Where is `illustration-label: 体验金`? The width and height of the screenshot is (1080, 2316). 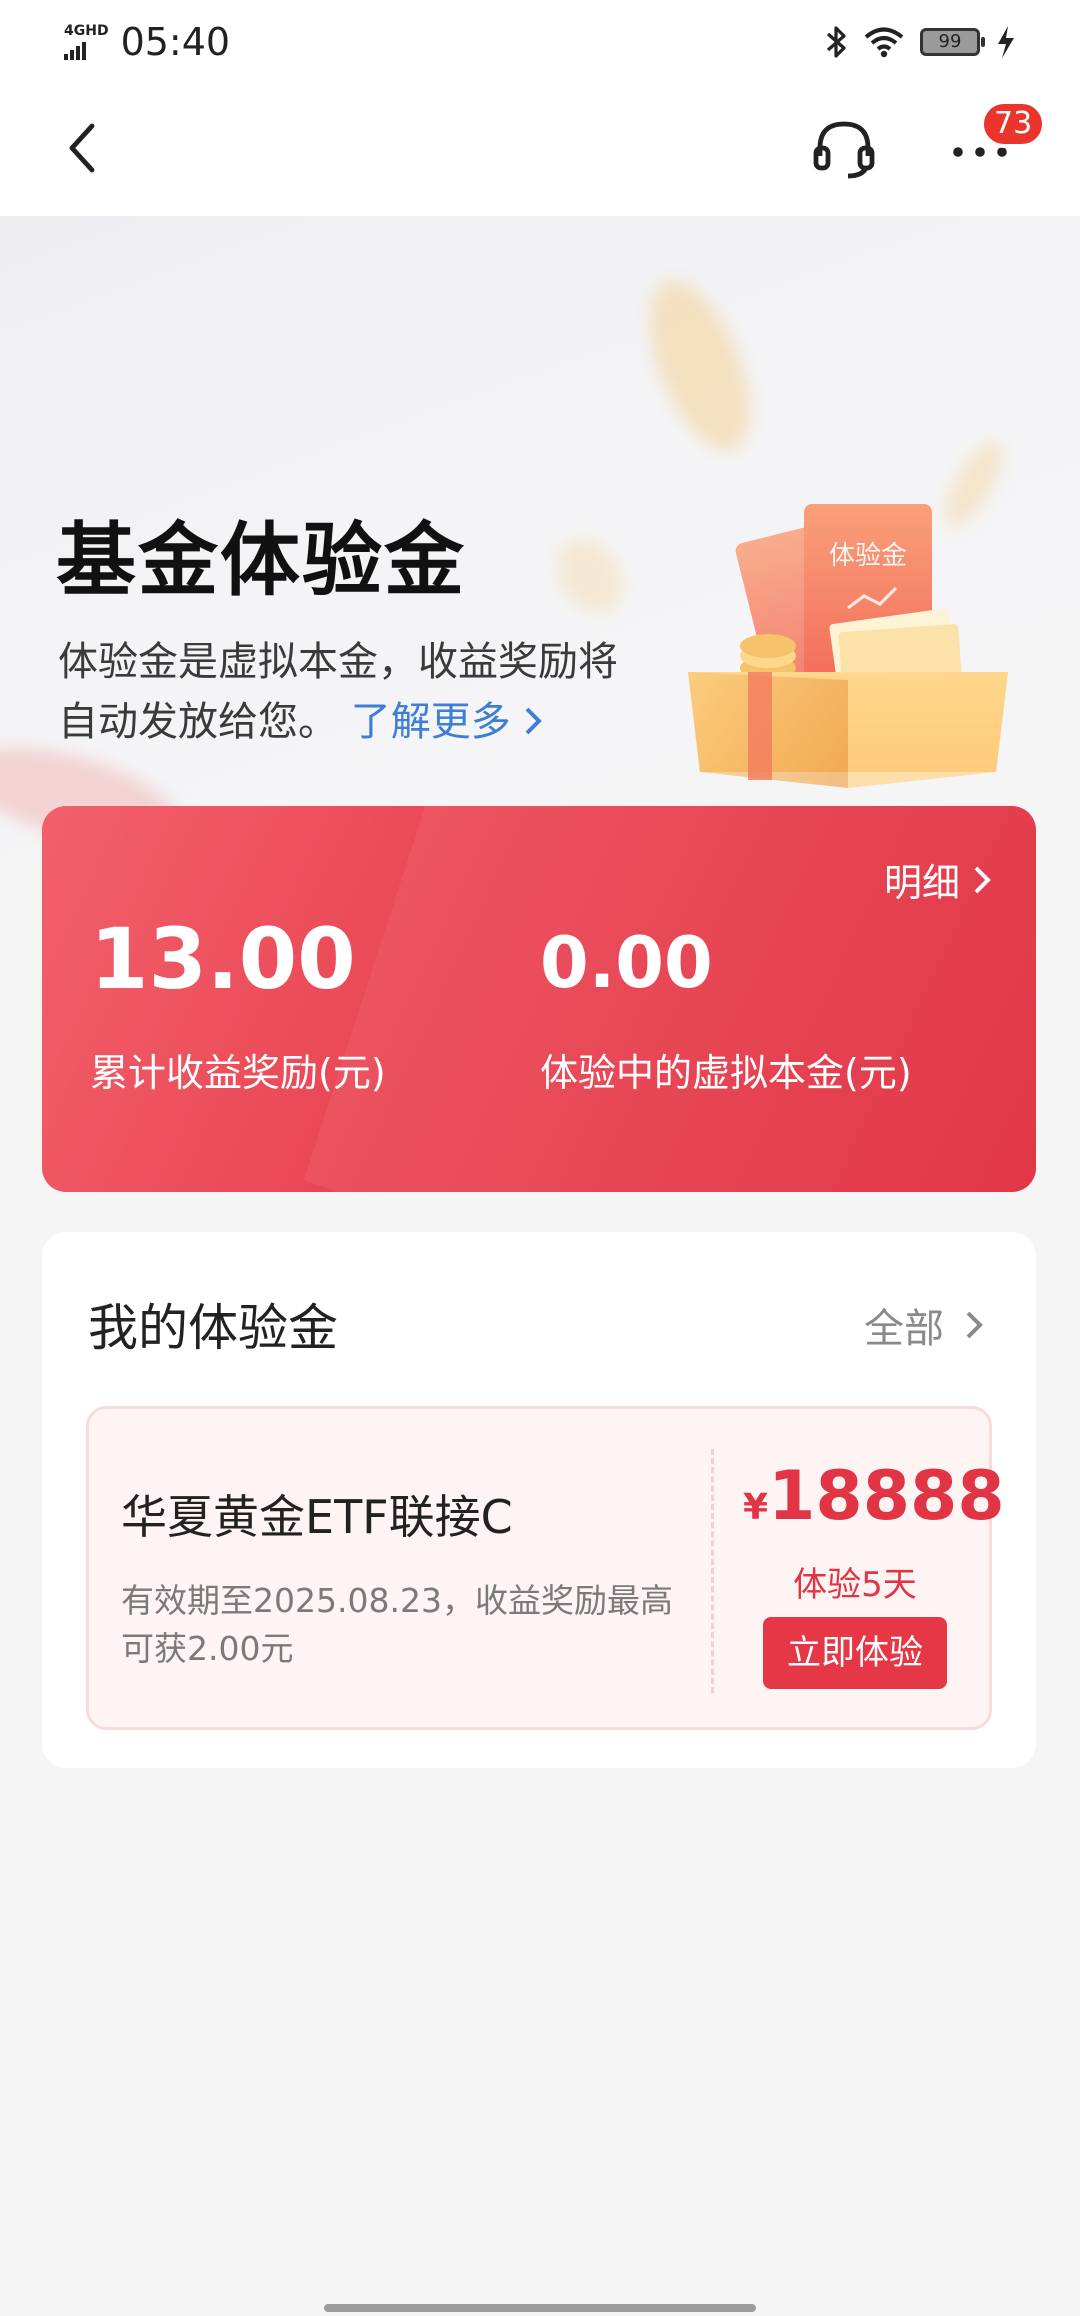
illustration-label: 体验金 is located at coordinates (868, 556).